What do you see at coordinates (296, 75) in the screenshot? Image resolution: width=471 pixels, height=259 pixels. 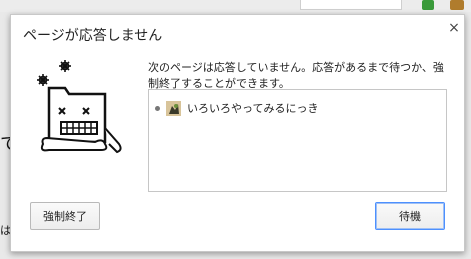 I see `dialog-message: 次のページは応答していません。応答があるまで待つか、強制終了することができます。` at bounding box center [296, 75].